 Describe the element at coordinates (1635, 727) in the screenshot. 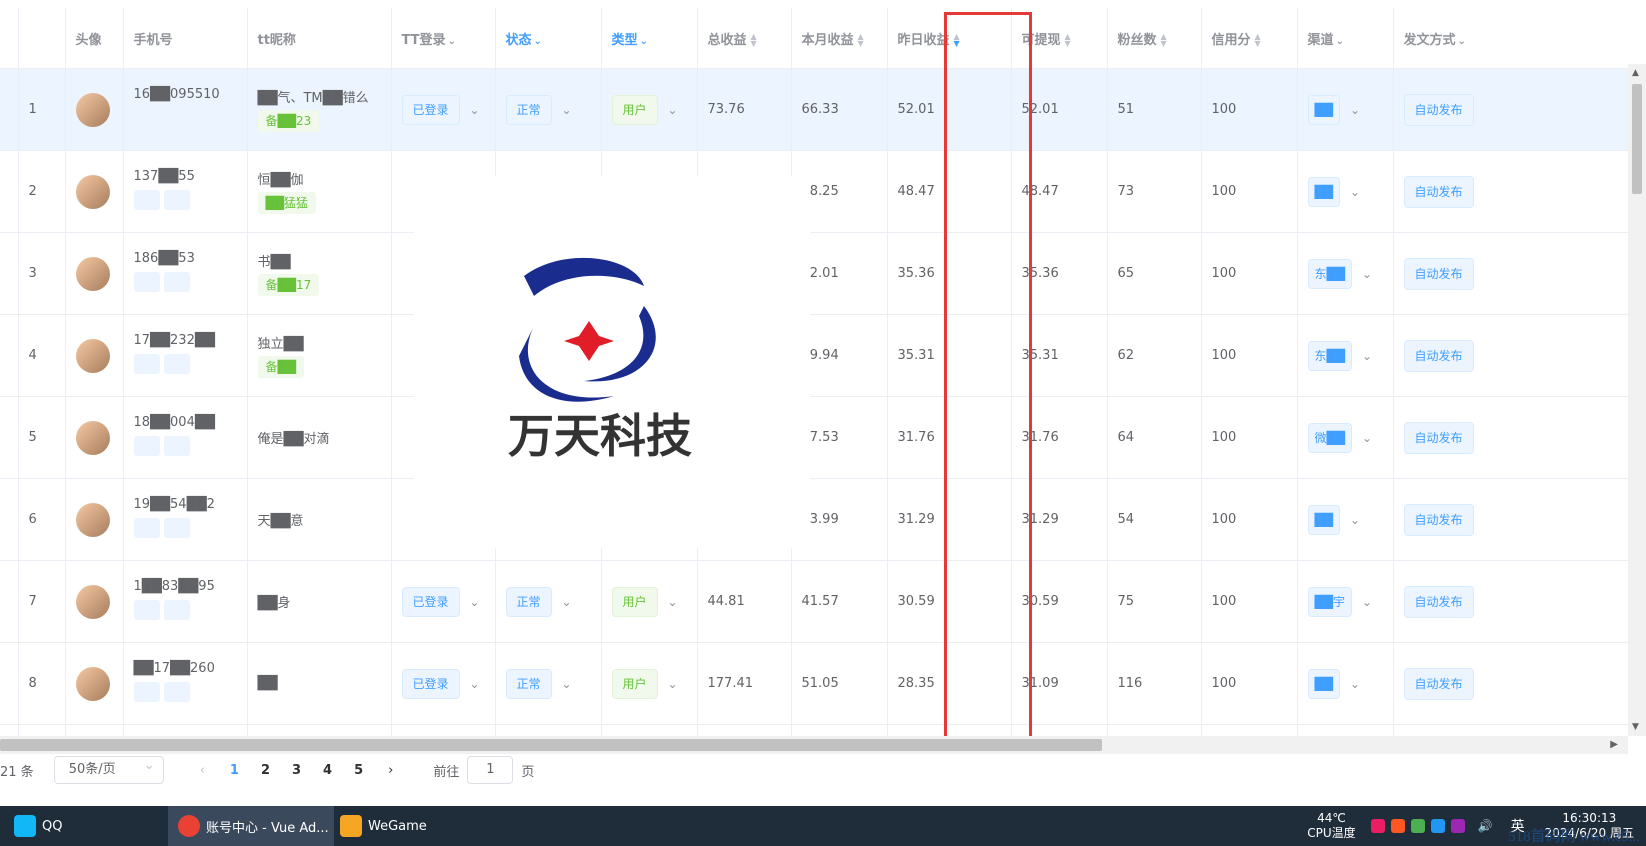

I see `scroll-down-icon: ▼` at that location.